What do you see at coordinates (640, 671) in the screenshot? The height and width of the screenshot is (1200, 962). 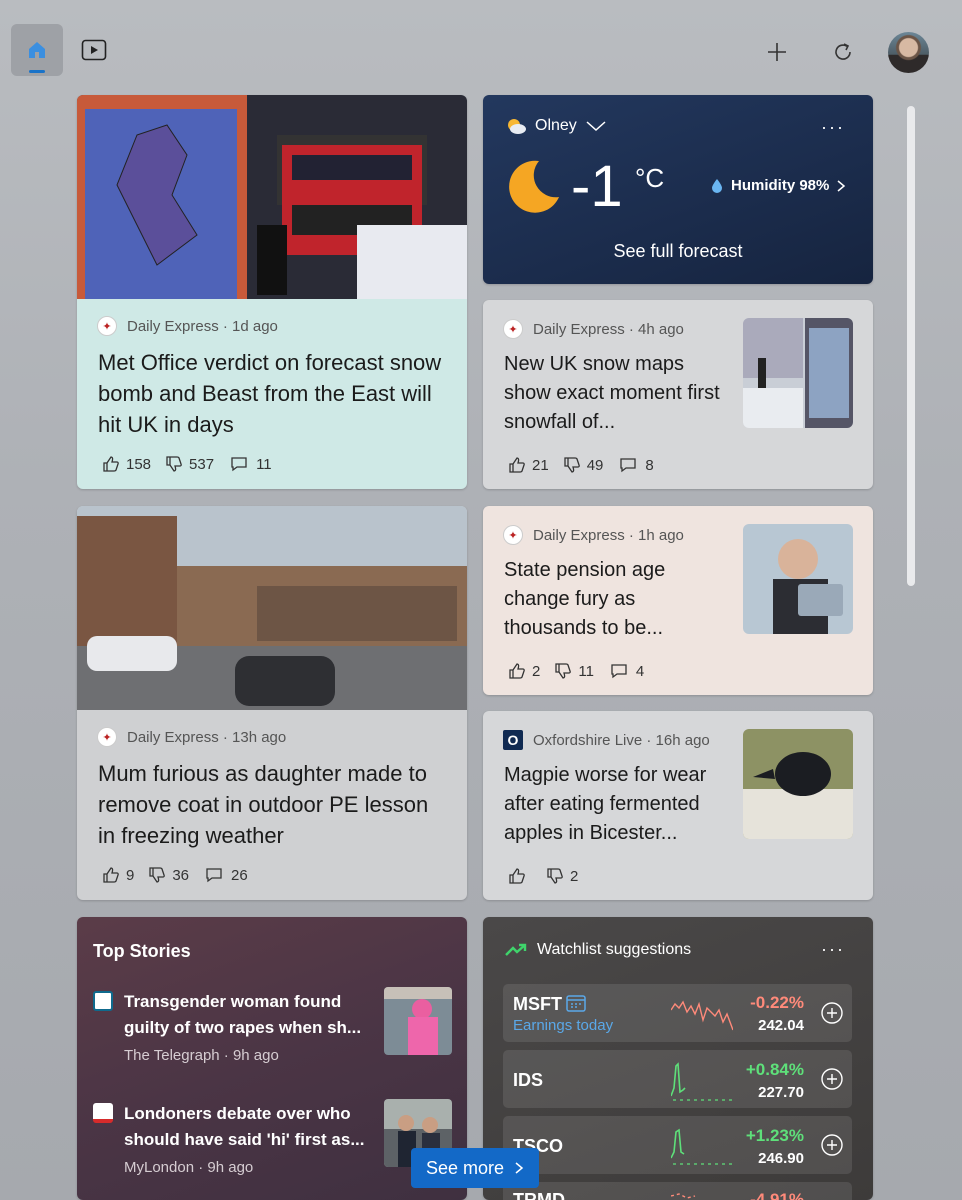 I see `comment-count: 4` at bounding box center [640, 671].